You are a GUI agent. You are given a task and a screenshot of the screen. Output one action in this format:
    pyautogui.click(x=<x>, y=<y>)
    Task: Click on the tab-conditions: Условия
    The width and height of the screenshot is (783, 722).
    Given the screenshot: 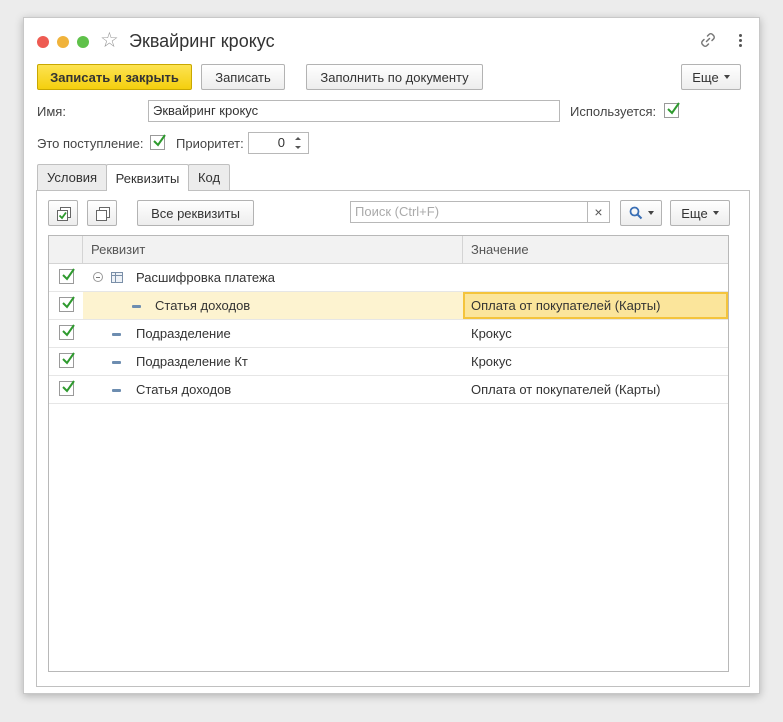 What is the action you would take?
    pyautogui.click(x=72, y=177)
    